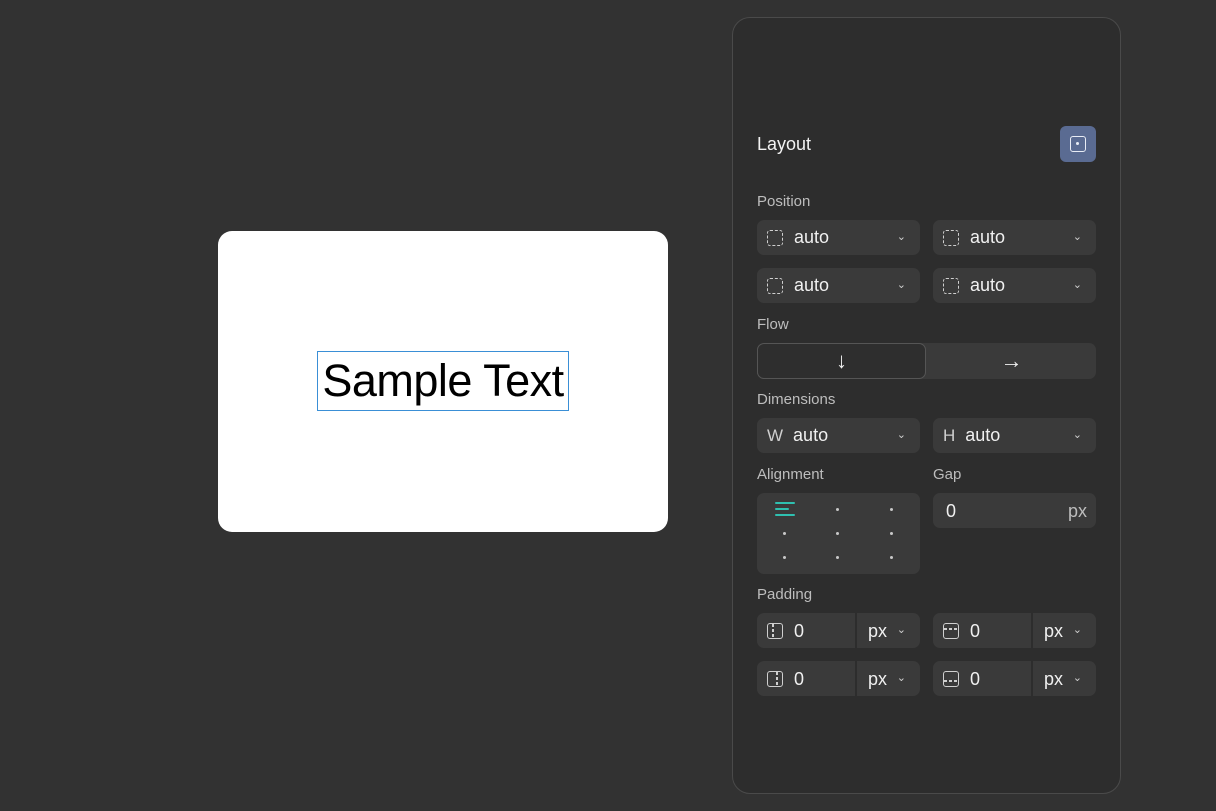  I want to click on height-prefix: H, so click(949, 435).